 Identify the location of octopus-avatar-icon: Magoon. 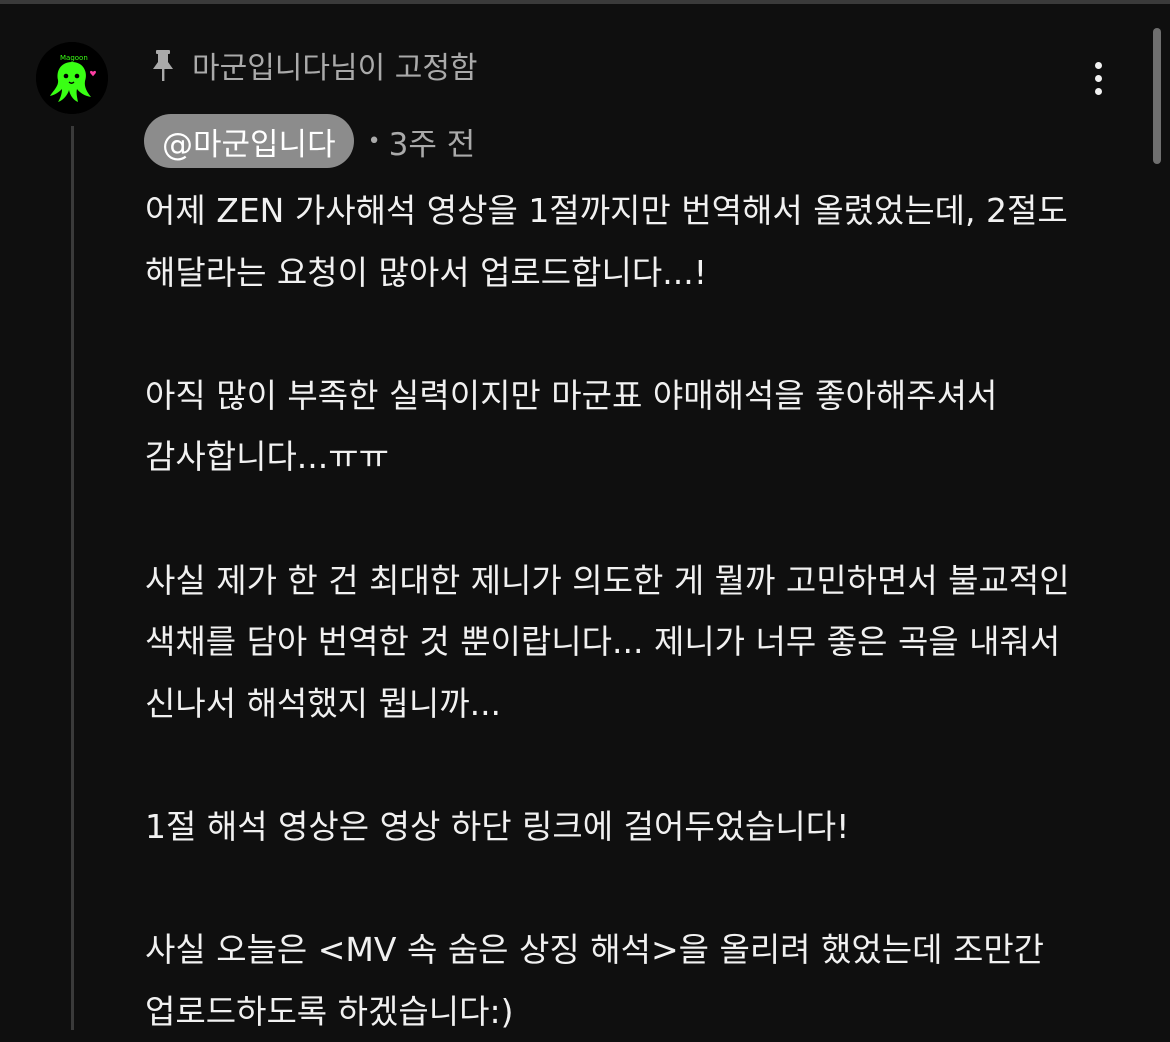
(72, 78).